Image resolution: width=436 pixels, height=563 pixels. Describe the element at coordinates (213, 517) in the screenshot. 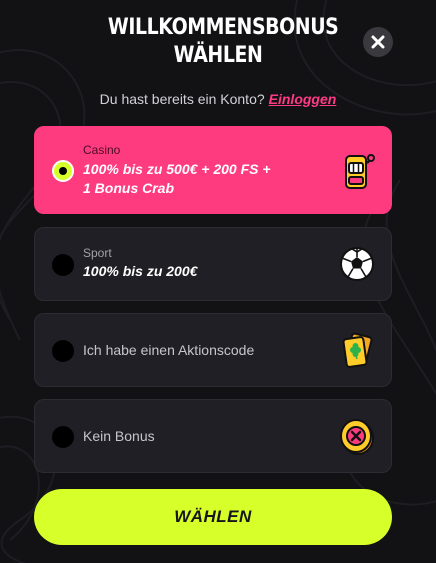

I see `choose-bonus-button: WÄHLEN` at that location.